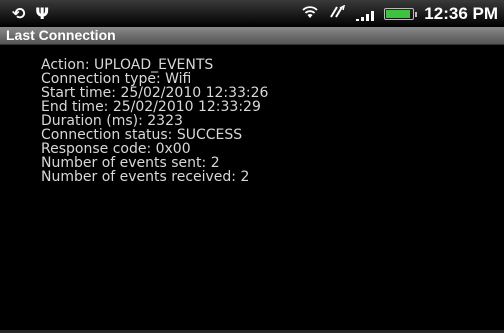 This screenshot has height=333, width=504. Describe the element at coordinates (337, 13) in the screenshot. I see `data-icon` at that location.